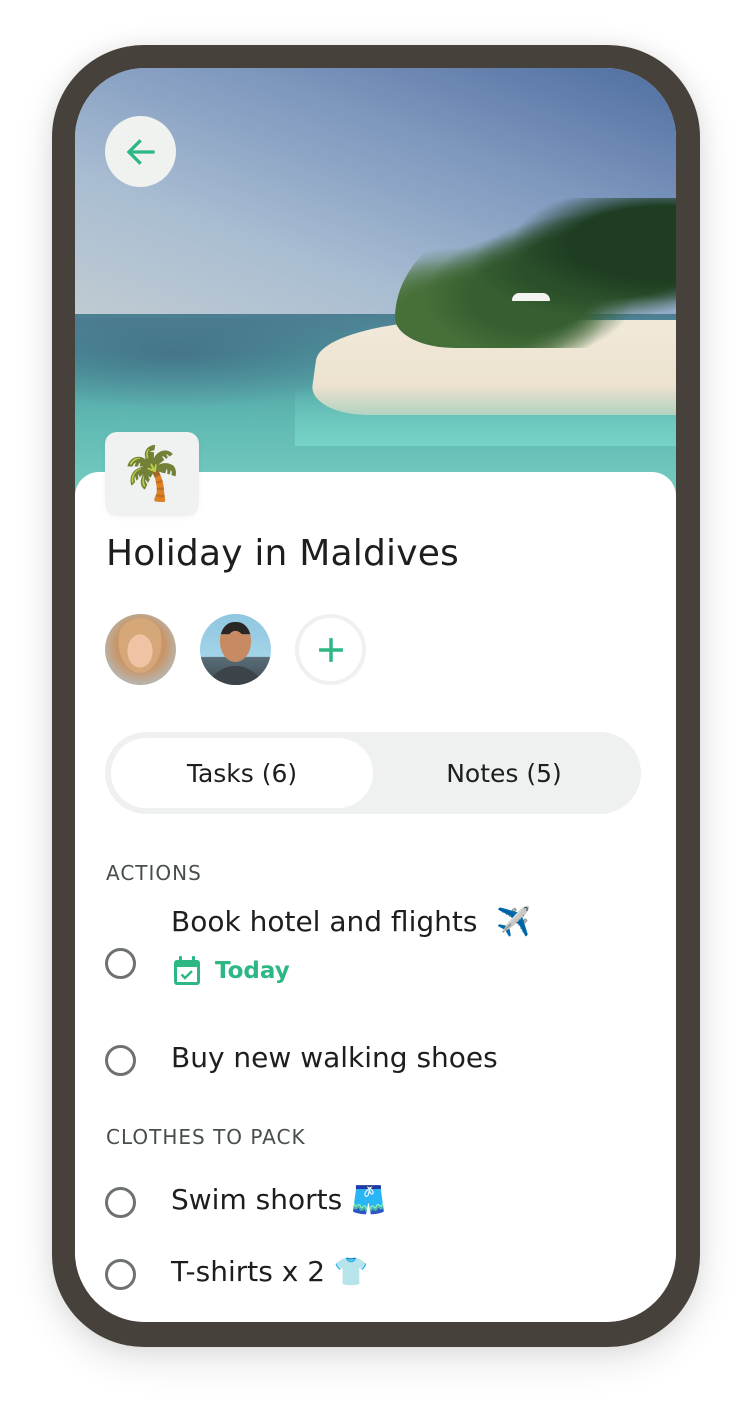 This screenshot has height=1406, width=751. Describe the element at coordinates (368, 1199) in the screenshot. I see `shorts-icon: 🩳` at that location.